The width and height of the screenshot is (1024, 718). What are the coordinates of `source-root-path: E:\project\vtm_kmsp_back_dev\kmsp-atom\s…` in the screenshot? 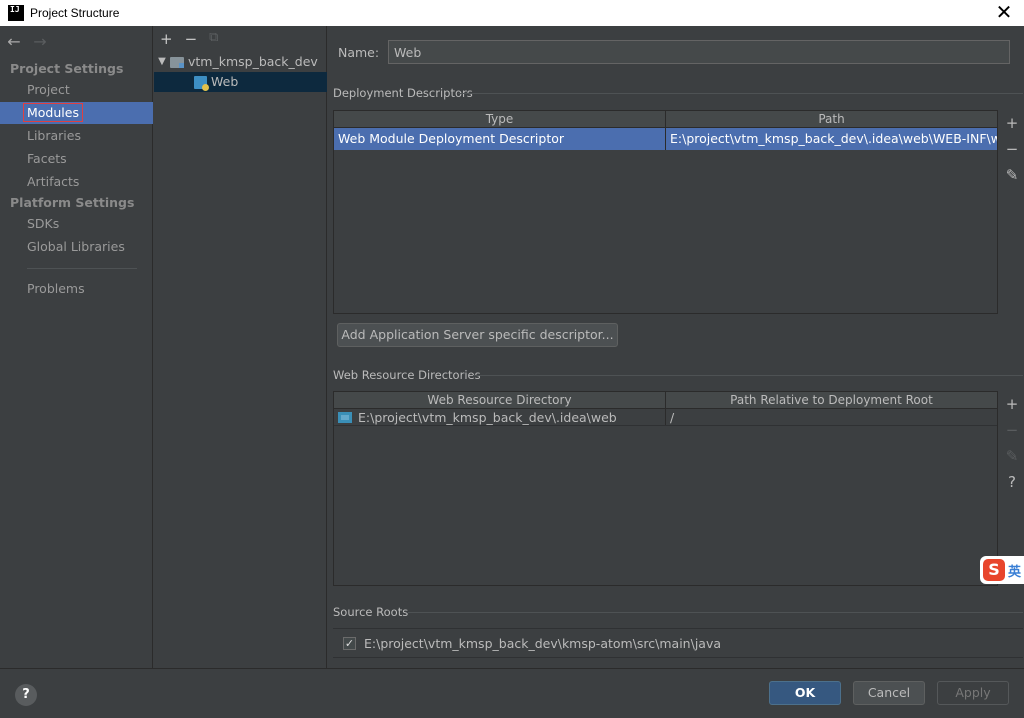 It's located at (543, 643).